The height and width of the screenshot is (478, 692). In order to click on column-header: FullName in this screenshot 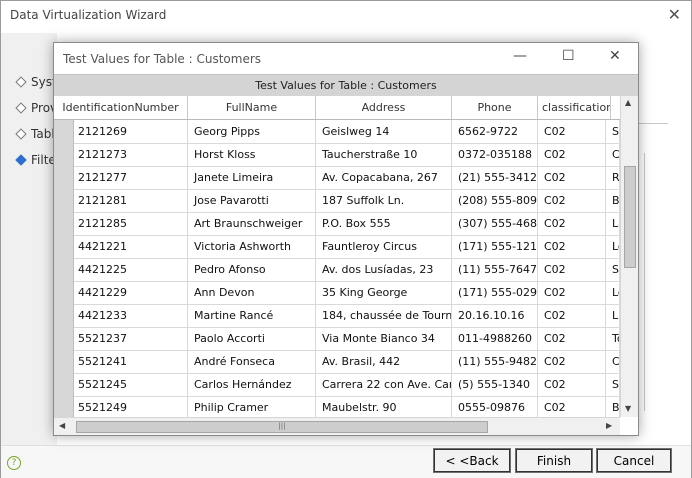, I will do `click(252, 107)`.